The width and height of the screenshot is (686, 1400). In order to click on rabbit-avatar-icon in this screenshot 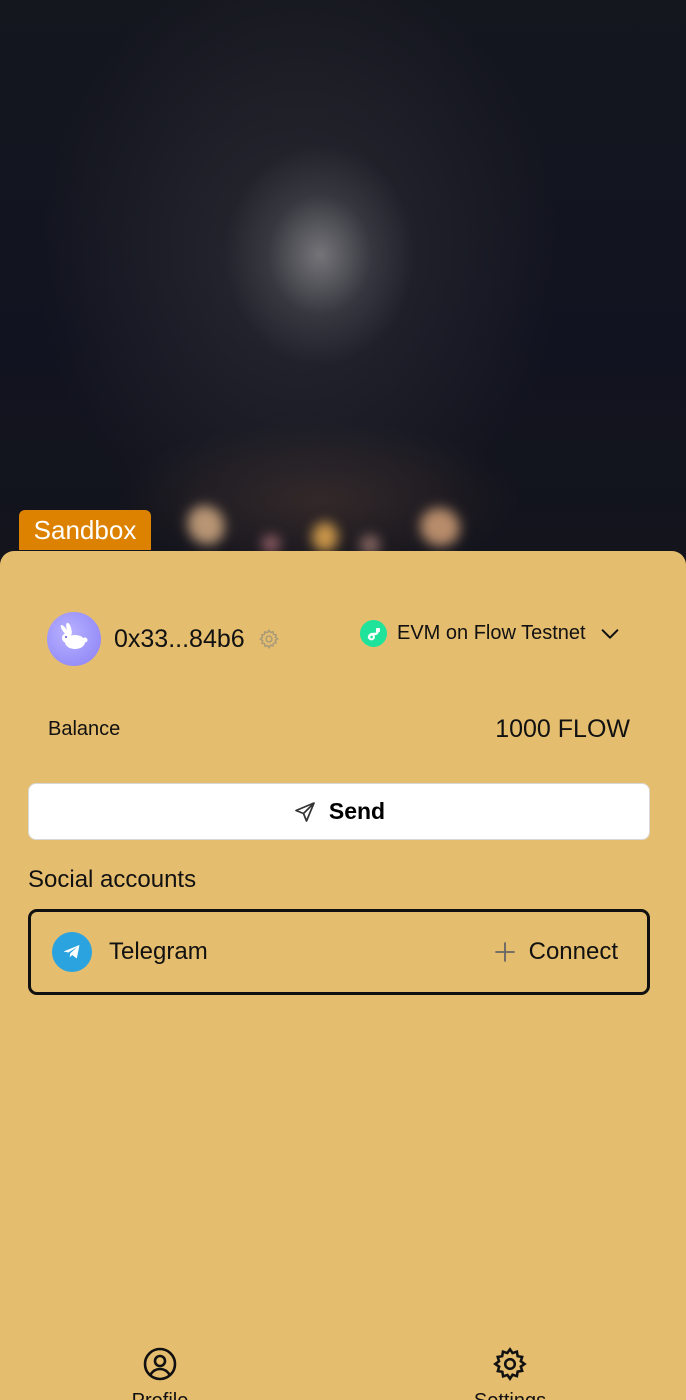, I will do `click(74, 639)`.